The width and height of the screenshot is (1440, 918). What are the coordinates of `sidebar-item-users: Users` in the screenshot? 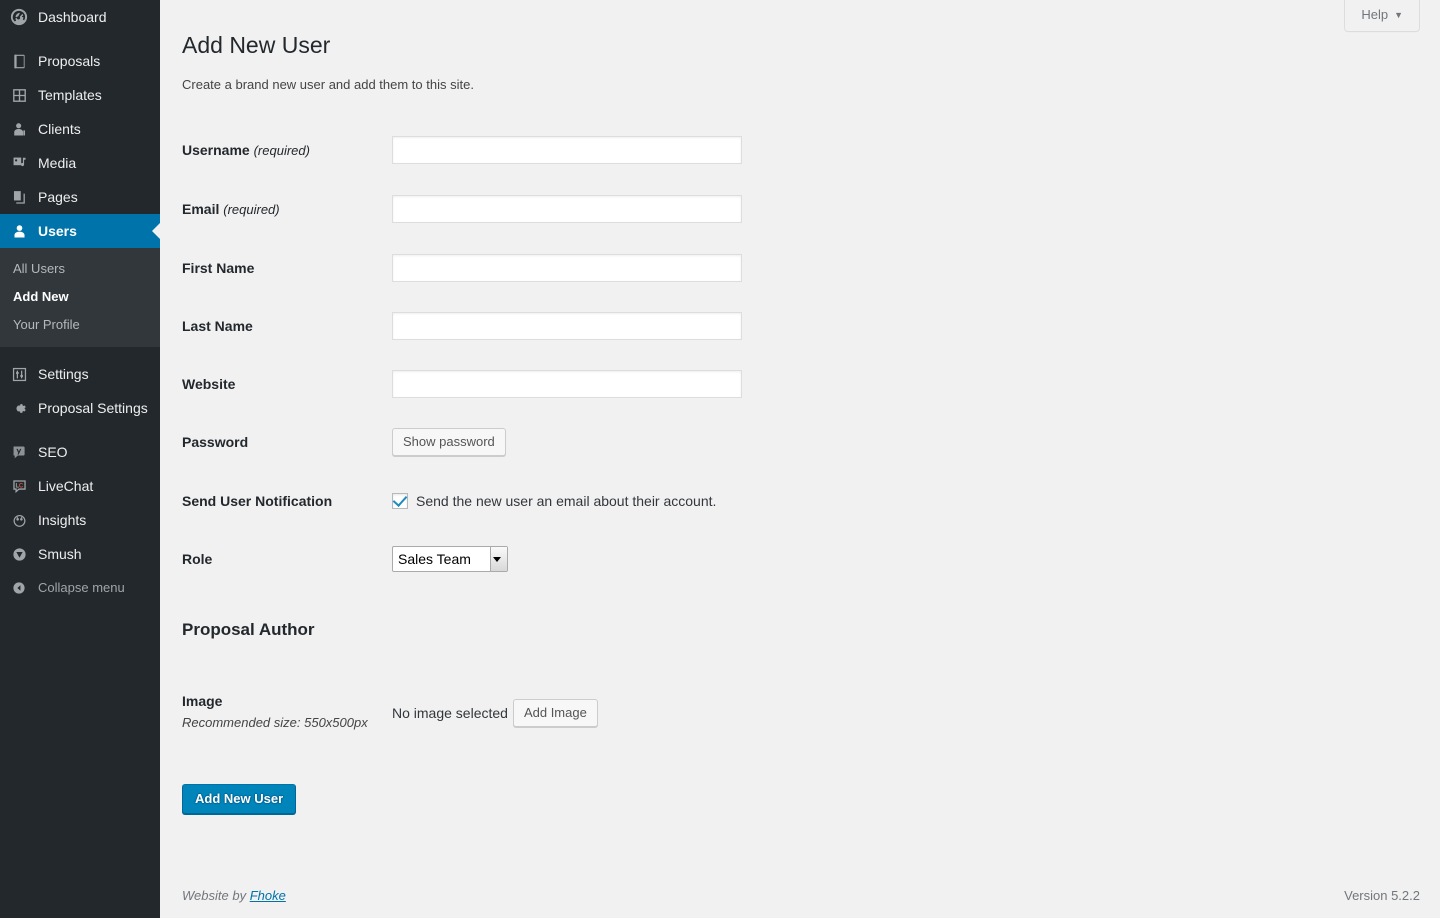 It's located at (80, 231).